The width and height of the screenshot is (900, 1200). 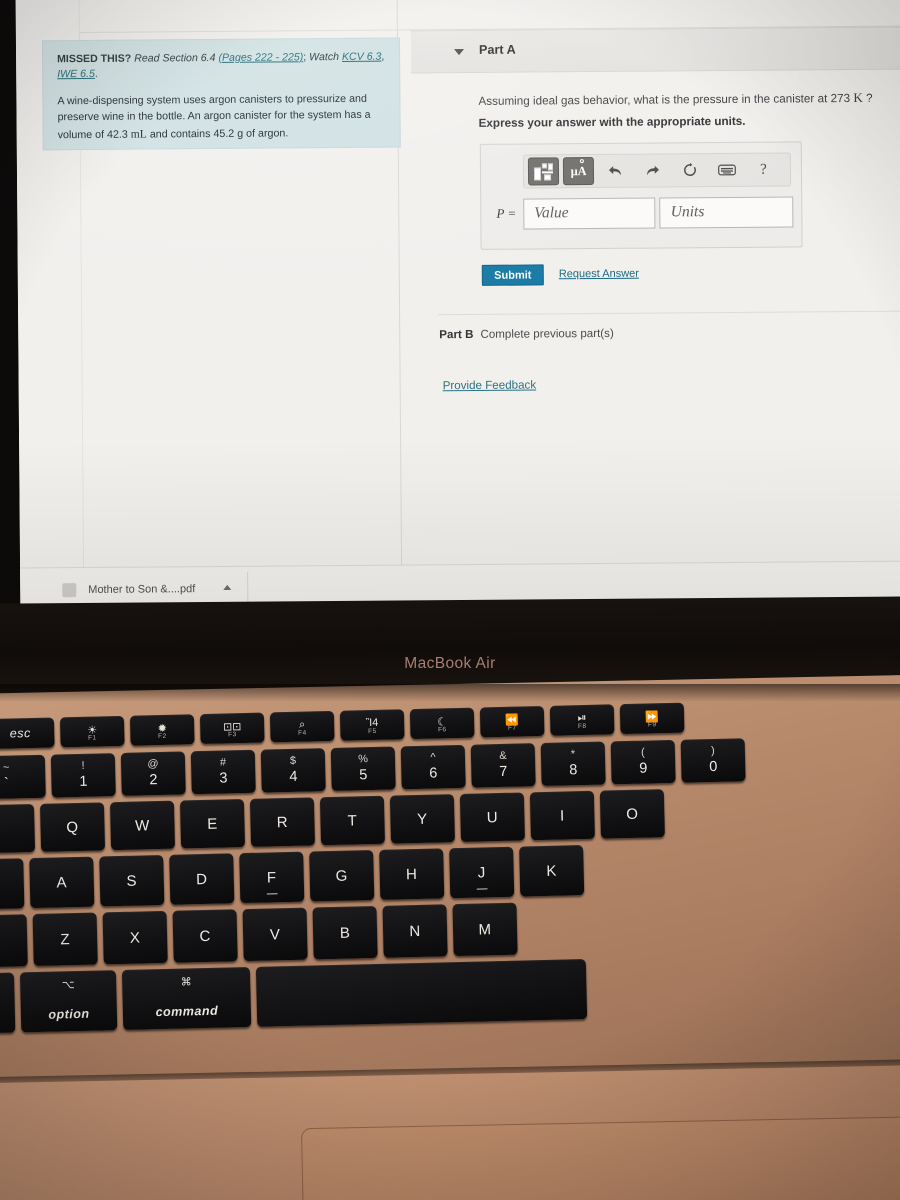 I want to click on key-f6: ☾ F6, so click(x=442, y=723).